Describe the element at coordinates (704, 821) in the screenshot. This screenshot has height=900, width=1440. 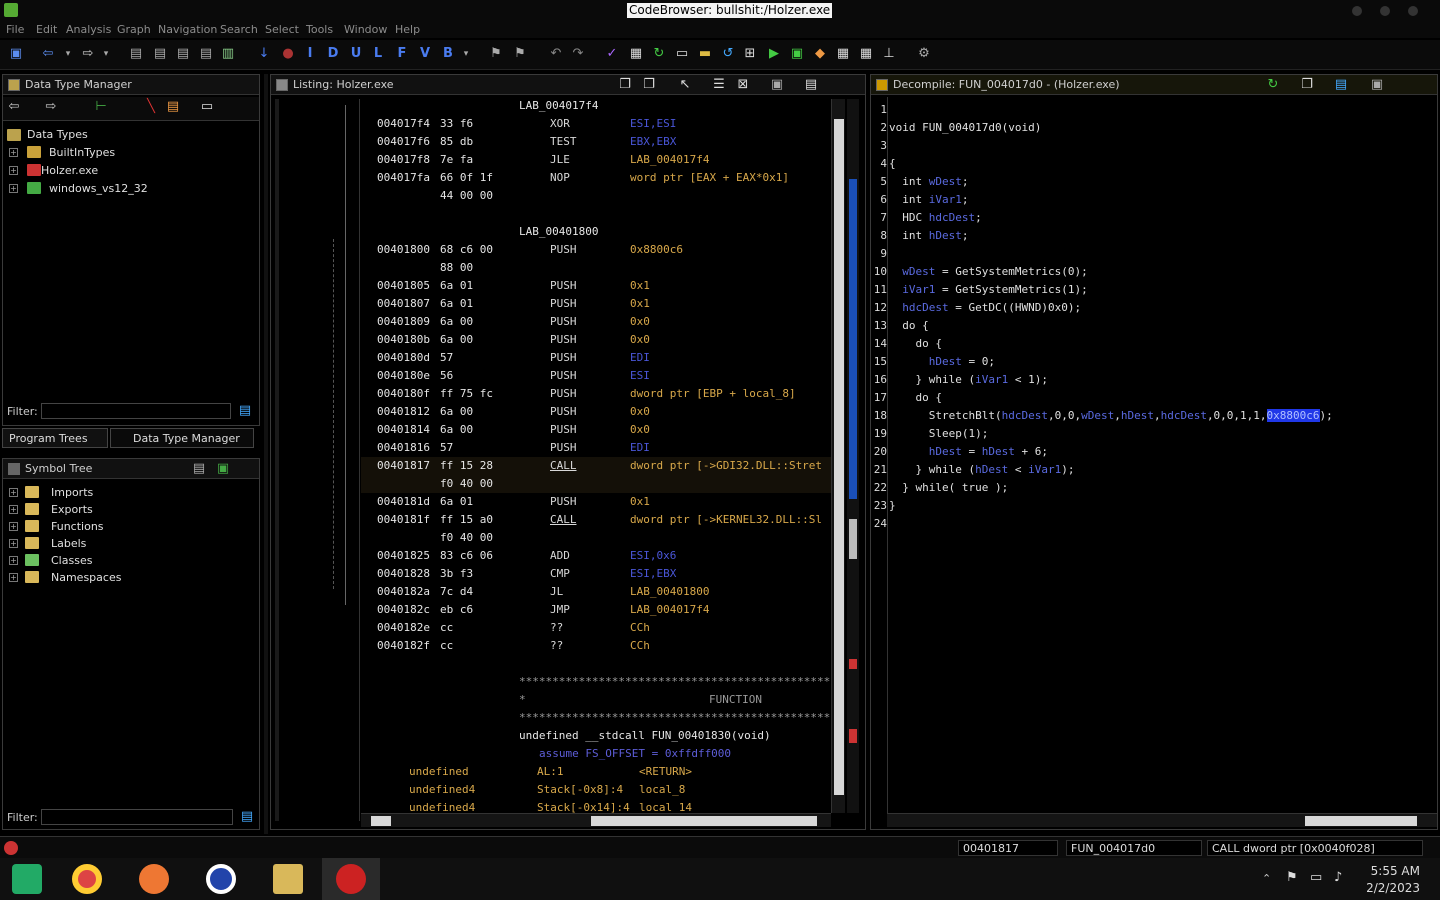
I see `listing-hscroll-thumb` at that location.